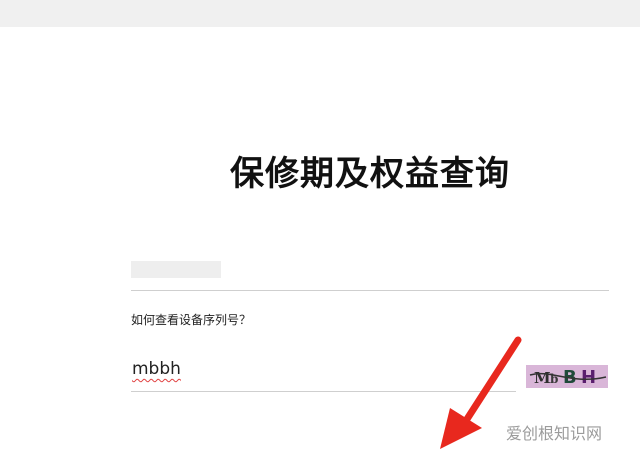 Image resolution: width=640 pixels, height=449 pixels. I want to click on how-to-find-serial-link: 如何查看设备序列号？, so click(191, 319).